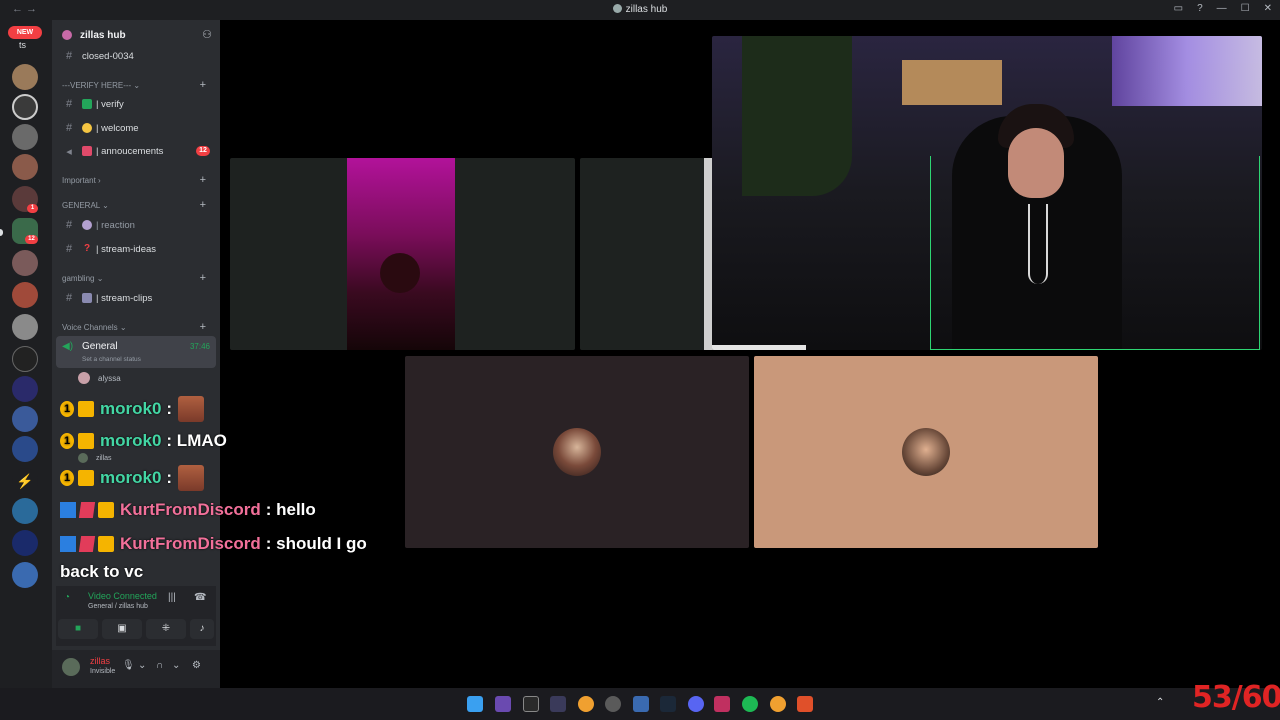 This screenshot has width=1280, height=720. What do you see at coordinates (750, 704) in the screenshot?
I see `spotify-icon` at bounding box center [750, 704].